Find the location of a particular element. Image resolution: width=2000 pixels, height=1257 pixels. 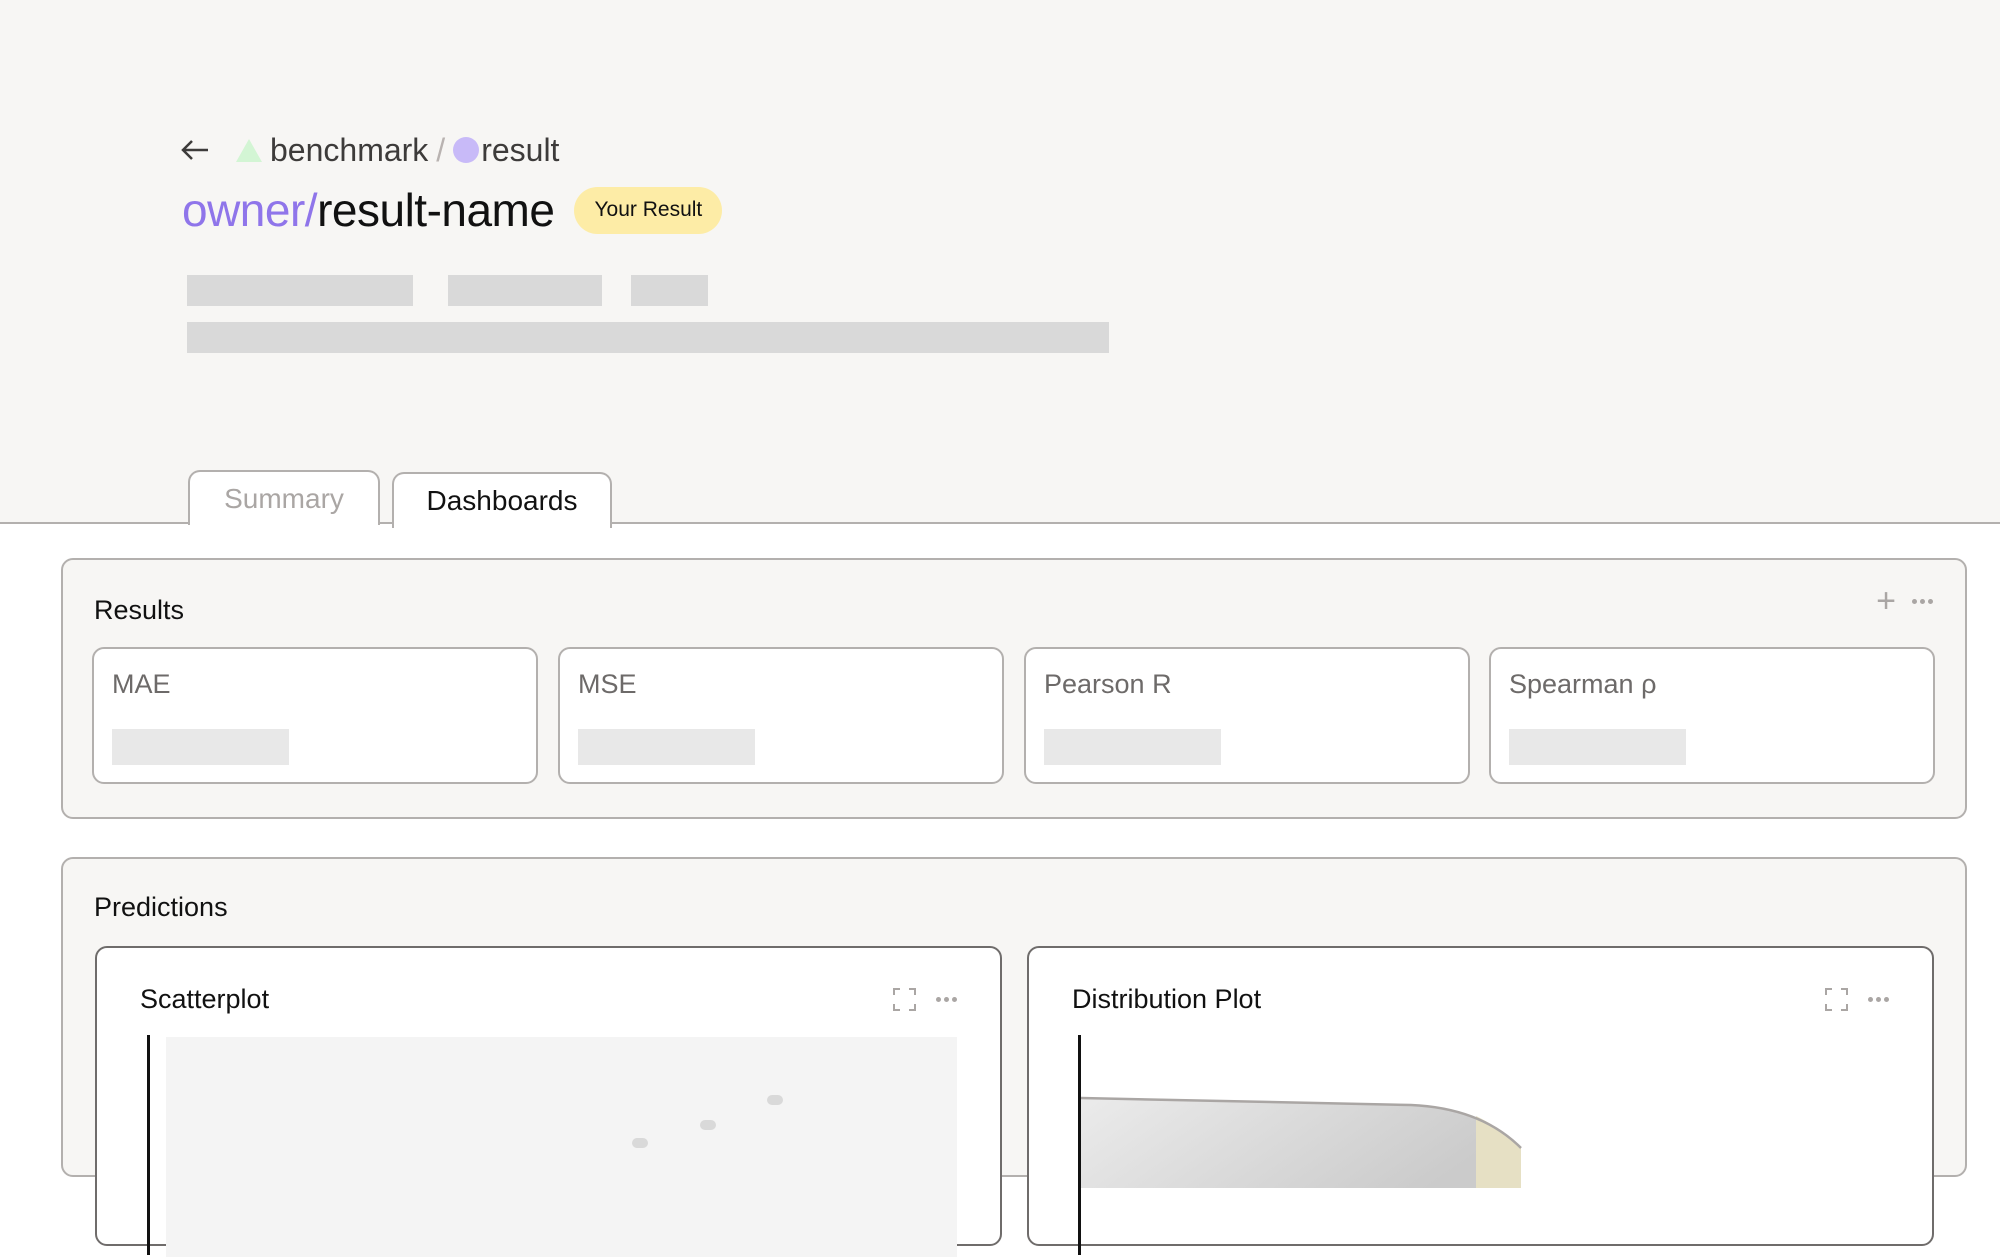

distribution-plot-card: Distribution Plot is located at coordinates (1480, 1100).